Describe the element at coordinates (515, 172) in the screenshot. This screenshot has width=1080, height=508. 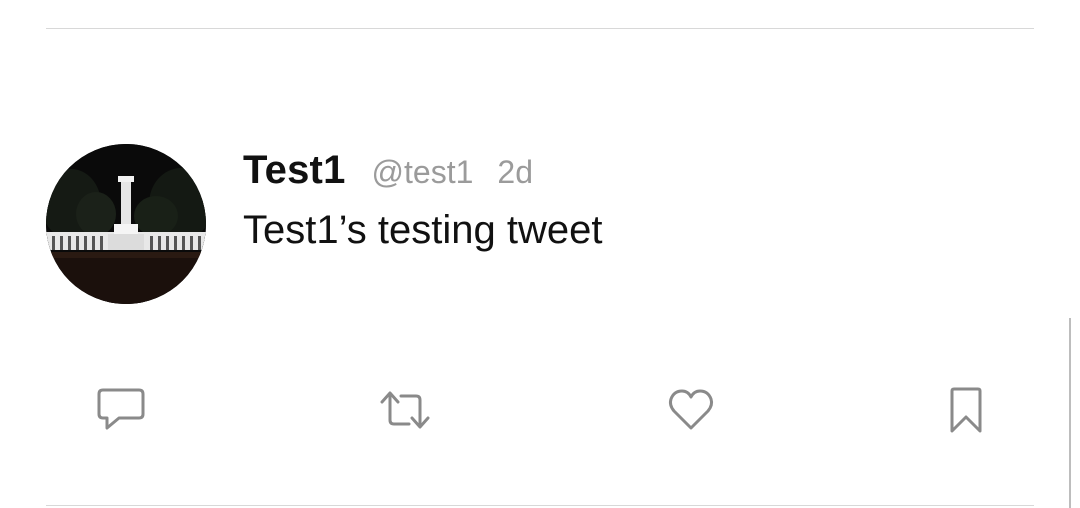
I see `timestamp: 2d` at that location.